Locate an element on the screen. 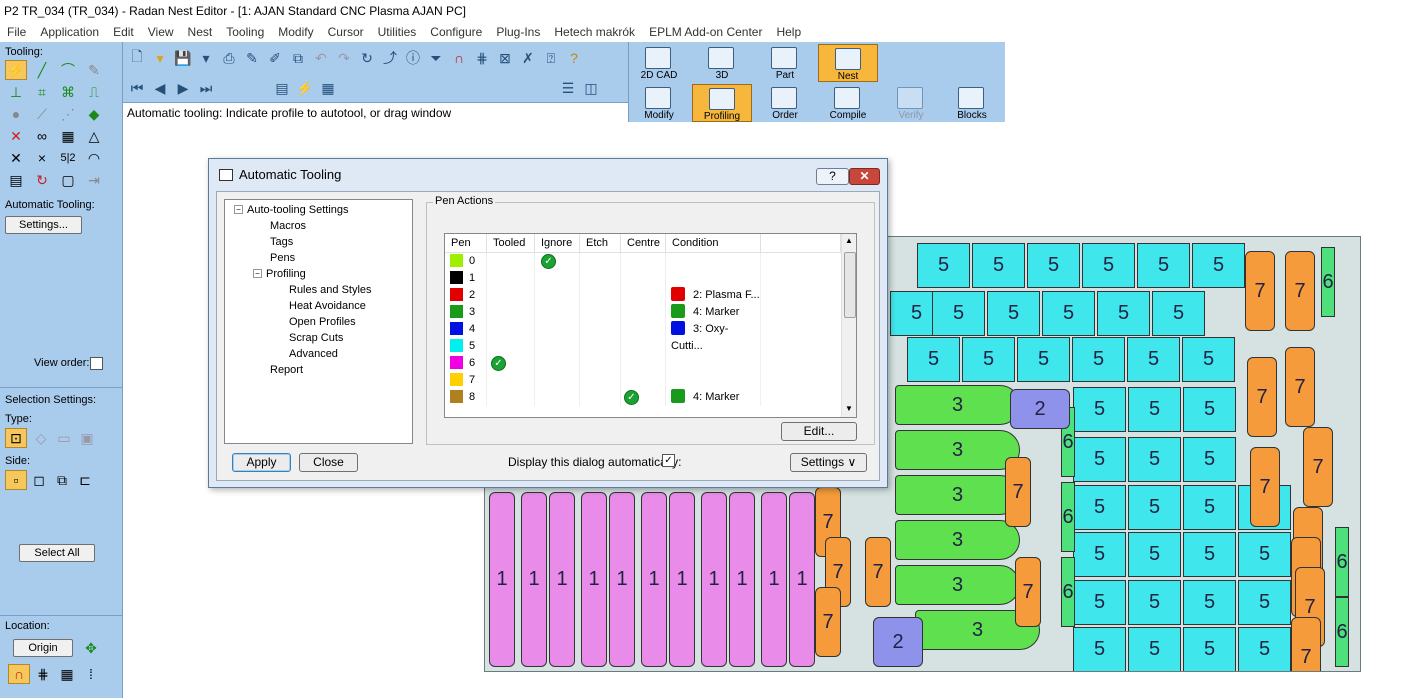  next-icon: ▶ is located at coordinates (183, 88).